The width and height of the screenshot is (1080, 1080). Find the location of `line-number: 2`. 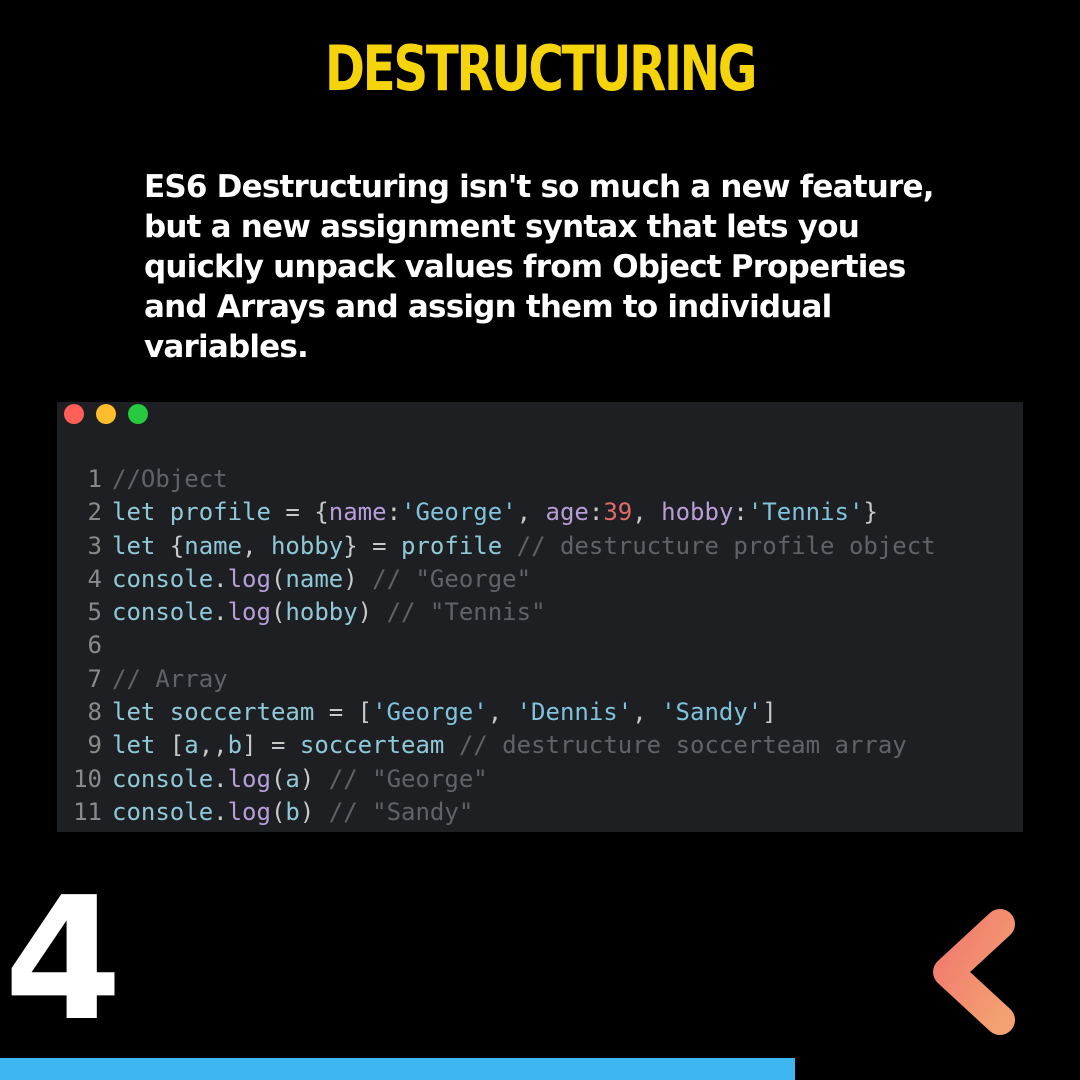

line-number: 2 is located at coordinates (94, 512).